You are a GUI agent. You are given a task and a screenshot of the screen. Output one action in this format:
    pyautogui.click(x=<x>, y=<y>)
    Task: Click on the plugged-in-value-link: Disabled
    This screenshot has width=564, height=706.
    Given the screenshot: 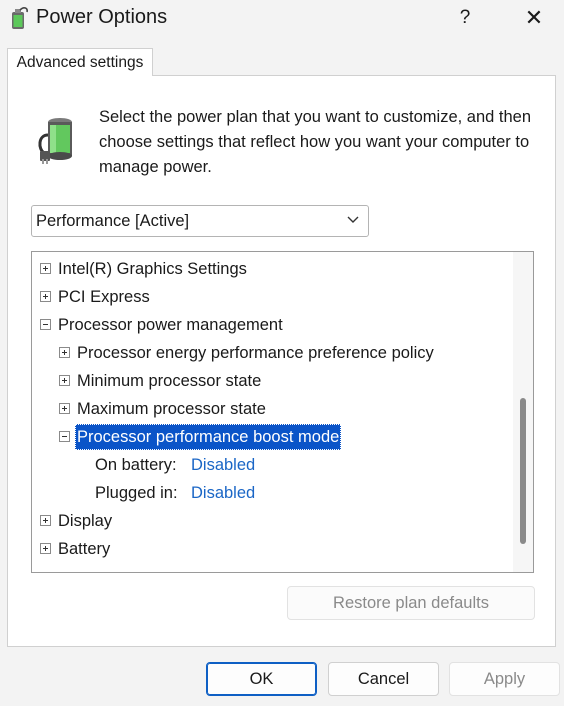 What is the action you would take?
    pyautogui.click(x=223, y=493)
    